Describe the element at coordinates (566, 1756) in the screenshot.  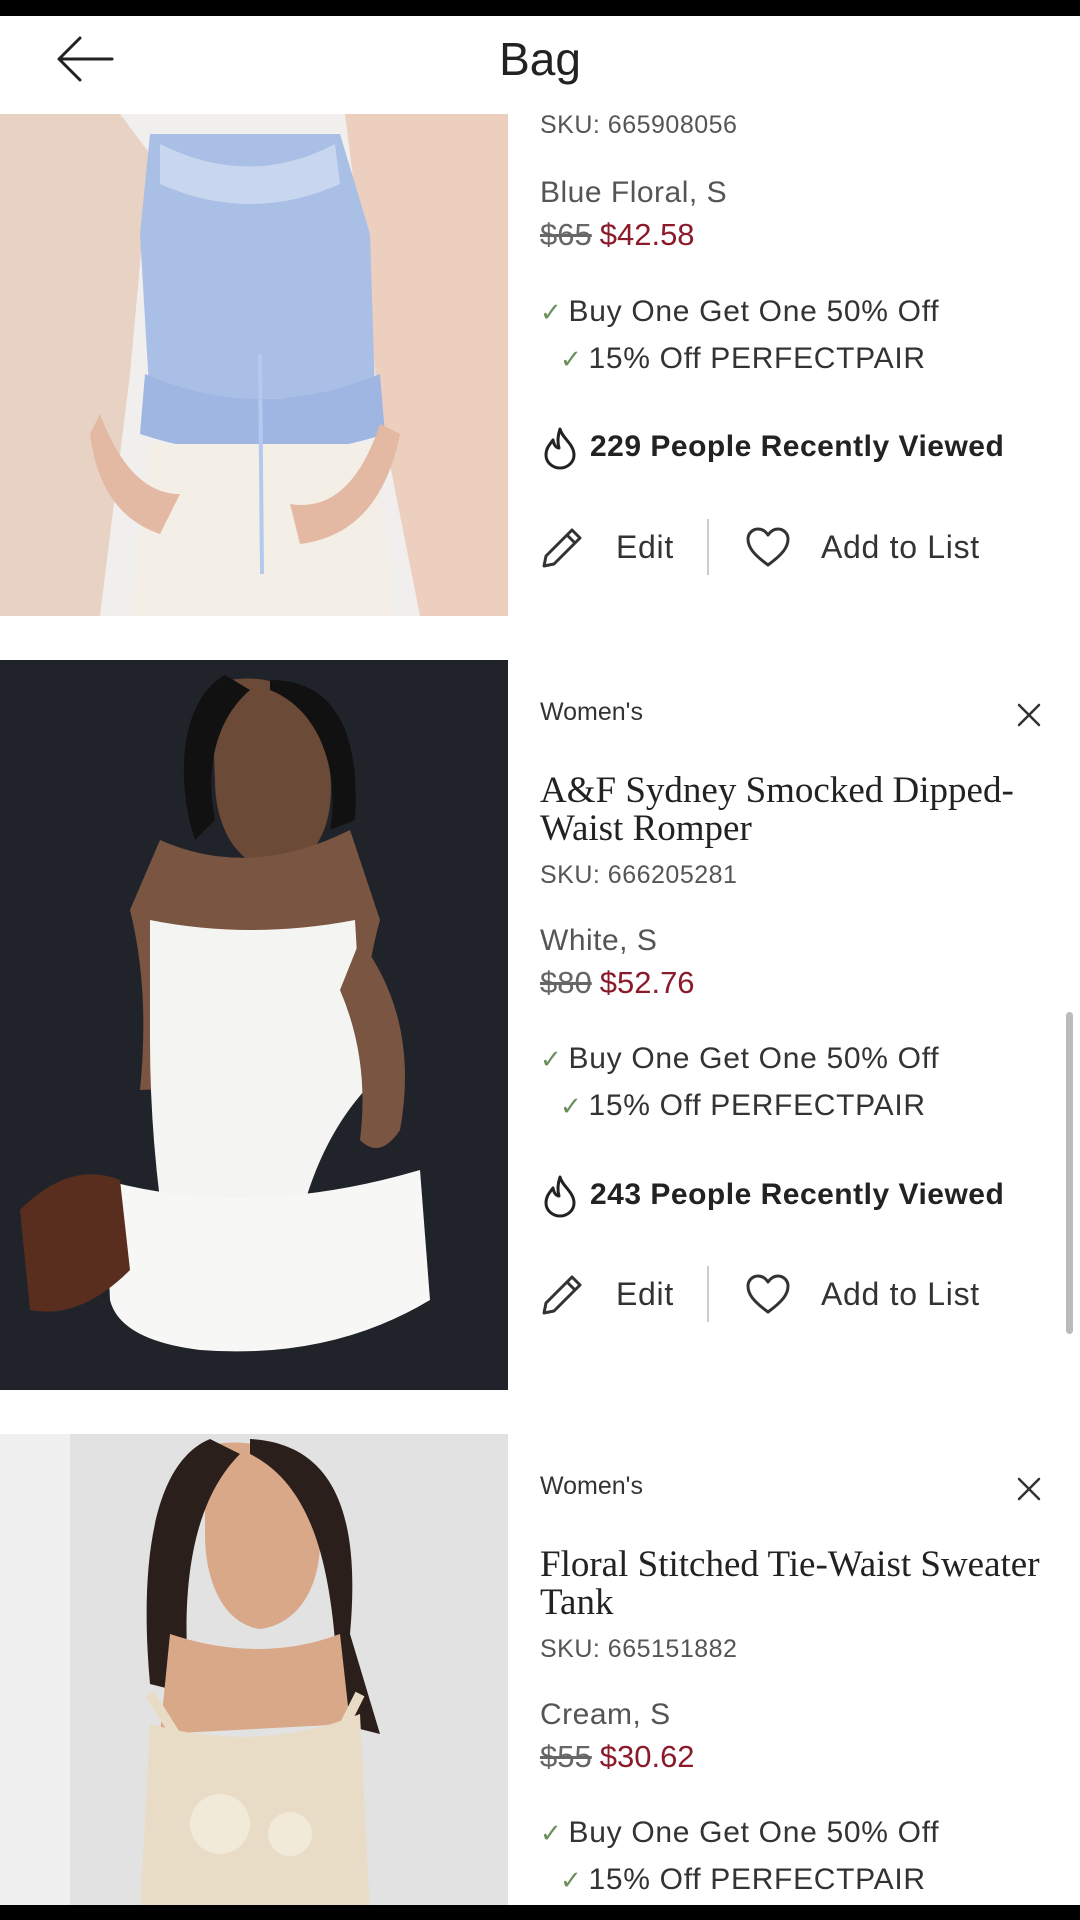
I see `original-price: $55` at that location.